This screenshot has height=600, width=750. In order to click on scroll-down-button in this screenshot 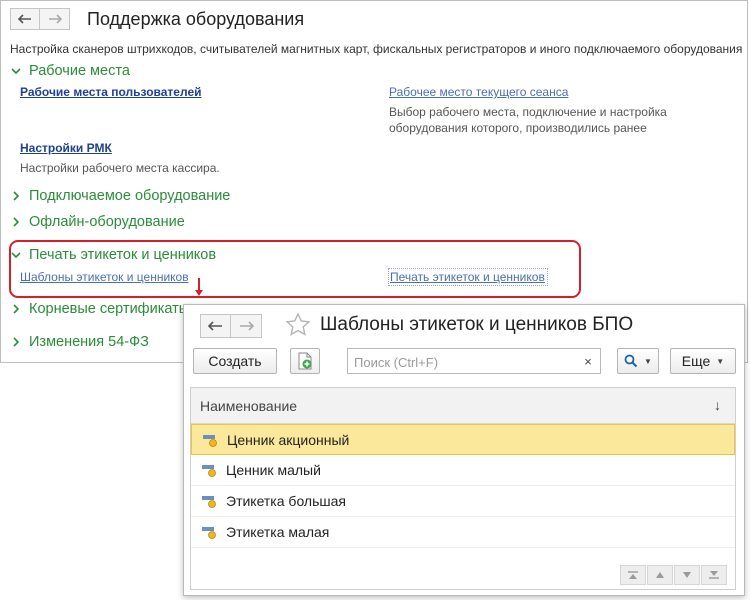, I will do `click(687, 575)`.